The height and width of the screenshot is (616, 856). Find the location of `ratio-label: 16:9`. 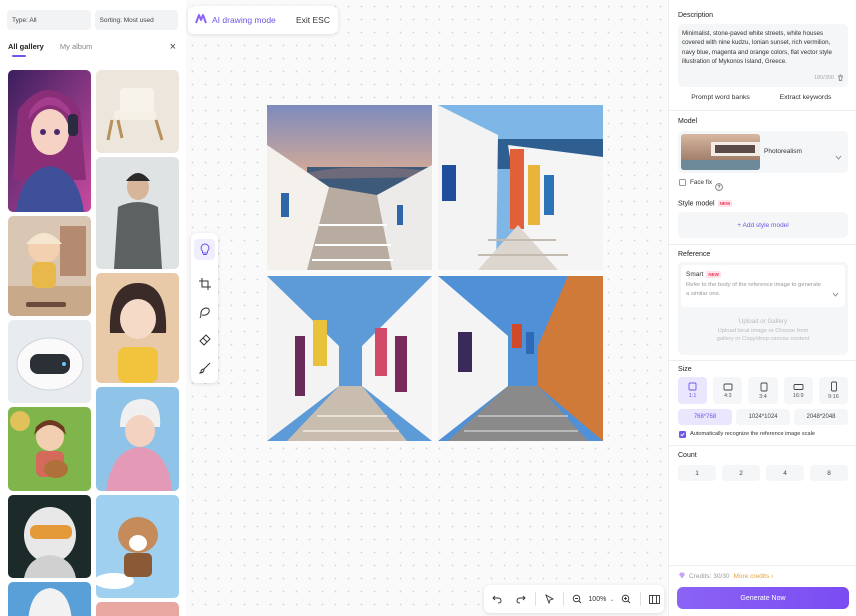

ratio-label: 16:9 is located at coordinates (798, 396).